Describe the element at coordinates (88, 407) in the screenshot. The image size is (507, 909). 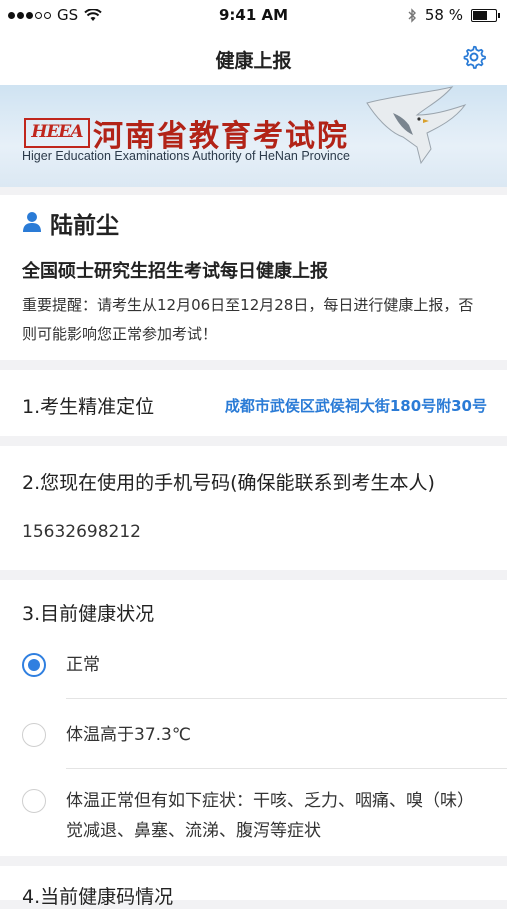
I see `location-label: 1.考生精准定位` at that location.